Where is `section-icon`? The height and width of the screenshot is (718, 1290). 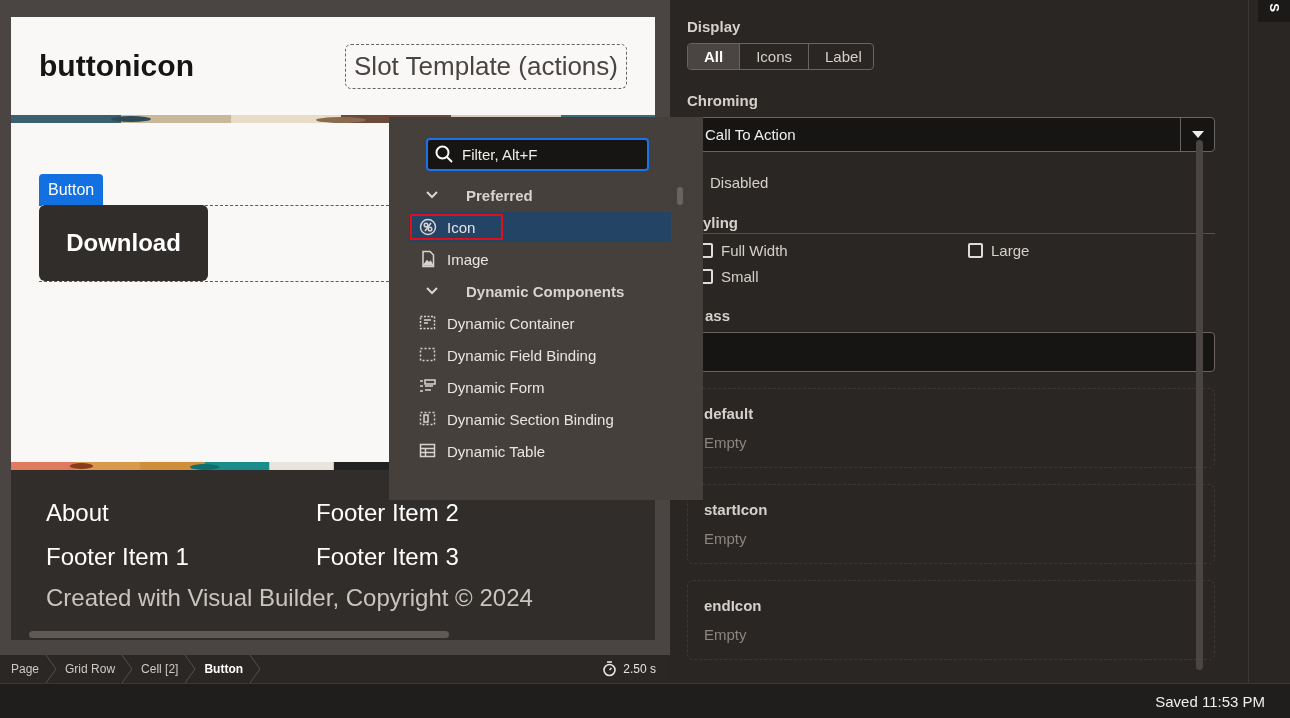
section-icon is located at coordinates (428, 419).